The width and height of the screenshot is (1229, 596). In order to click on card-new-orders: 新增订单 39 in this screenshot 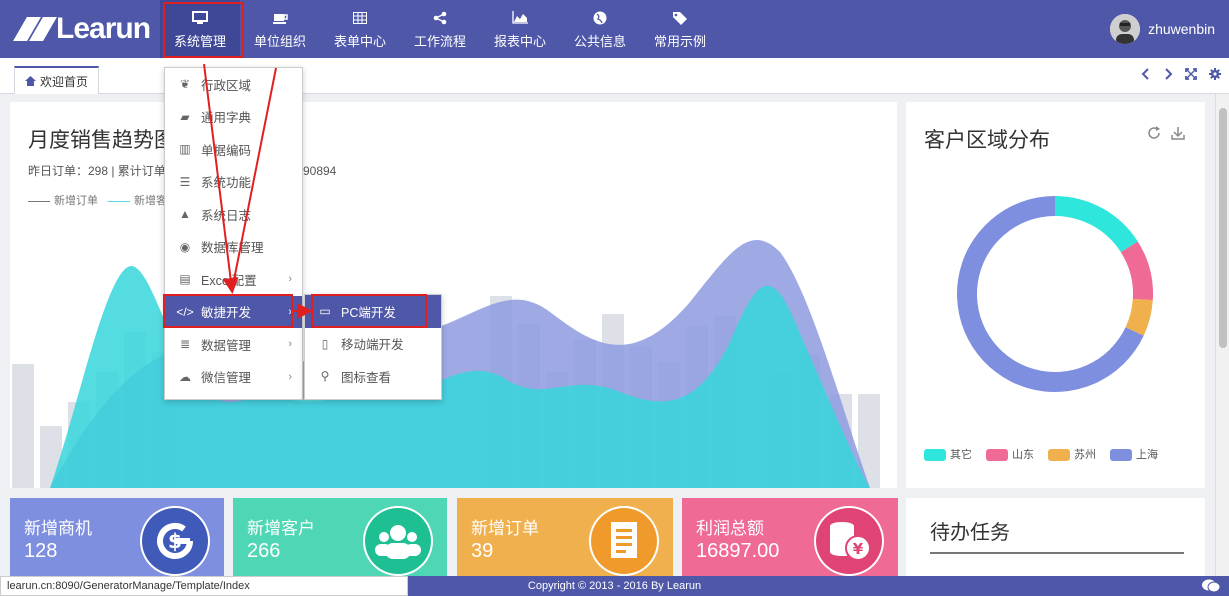, I will do `click(565, 537)`.